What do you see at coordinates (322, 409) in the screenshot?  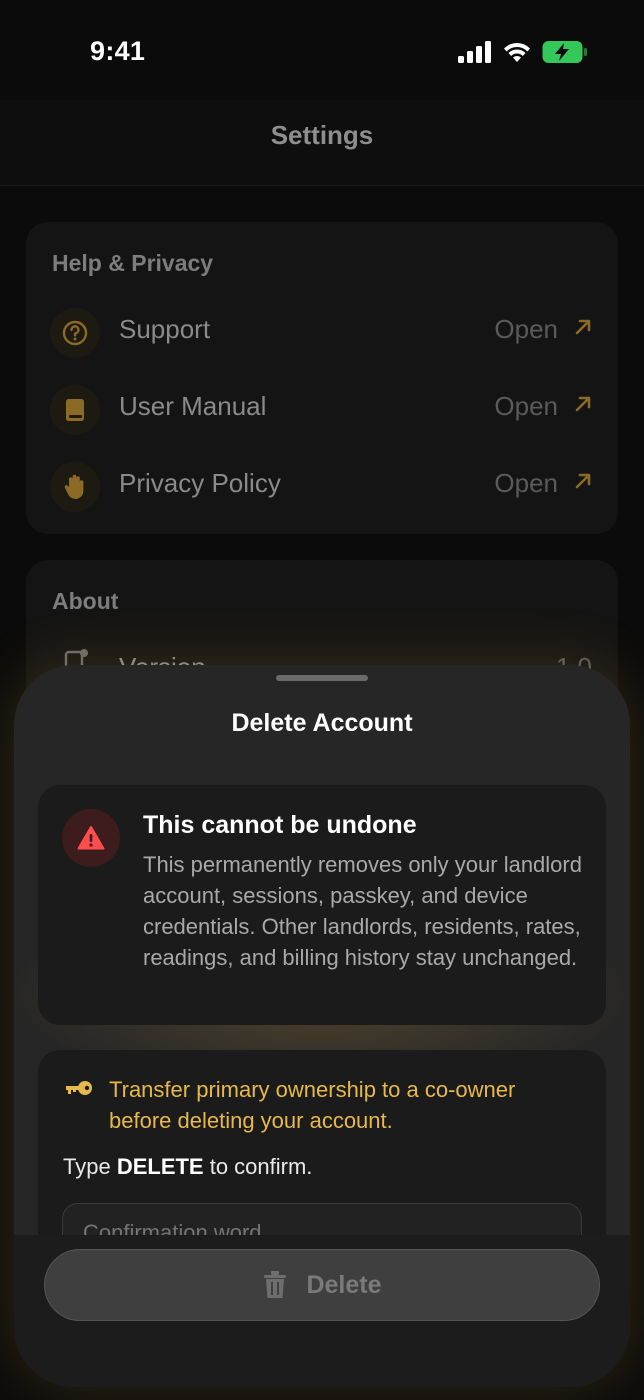 I see `user-manual-row: User Manual Open` at bounding box center [322, 409].